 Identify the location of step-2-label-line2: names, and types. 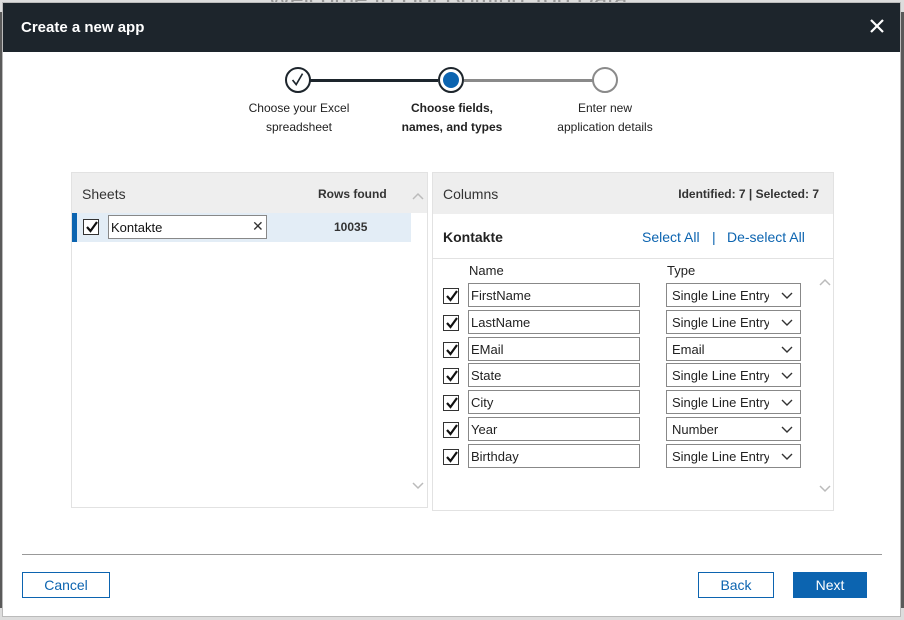
(452, 127).